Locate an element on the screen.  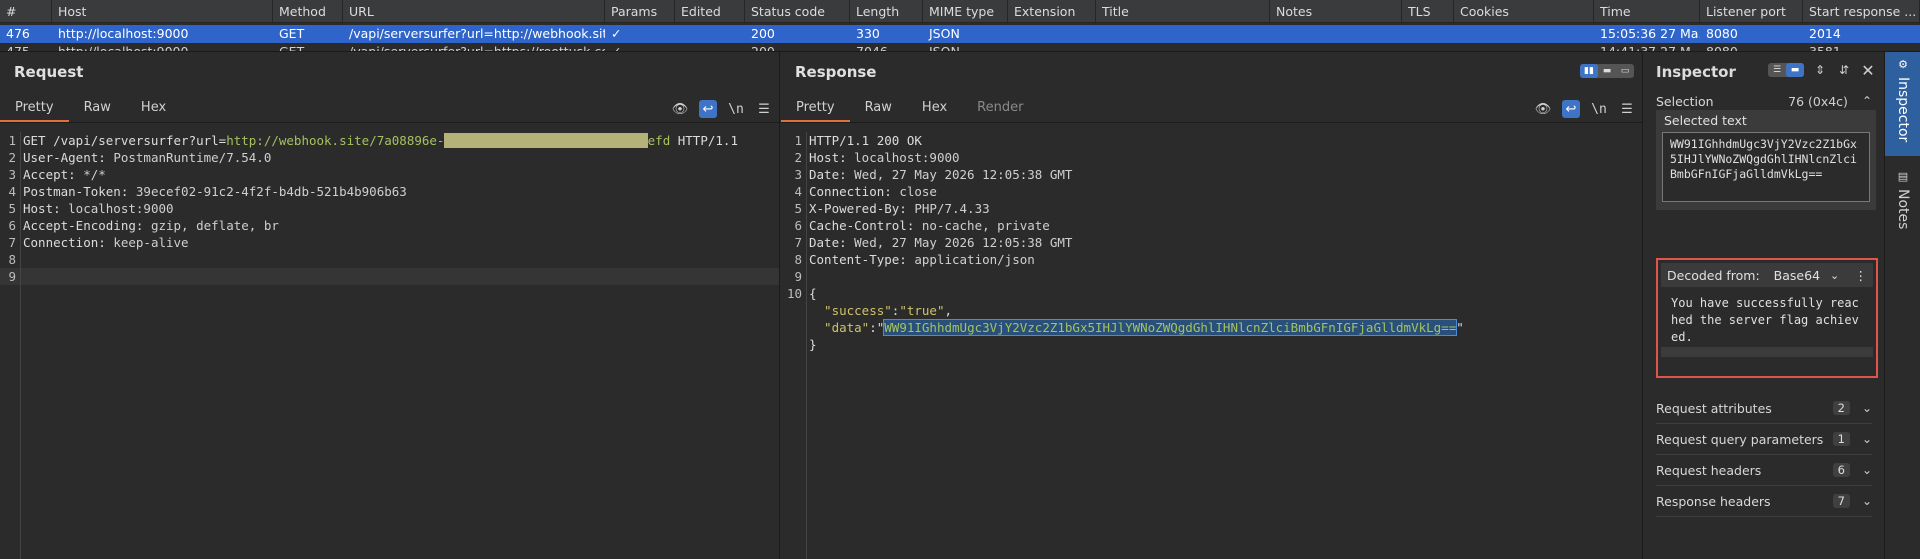
code-token: application/json is located at coordinates (974, 259).